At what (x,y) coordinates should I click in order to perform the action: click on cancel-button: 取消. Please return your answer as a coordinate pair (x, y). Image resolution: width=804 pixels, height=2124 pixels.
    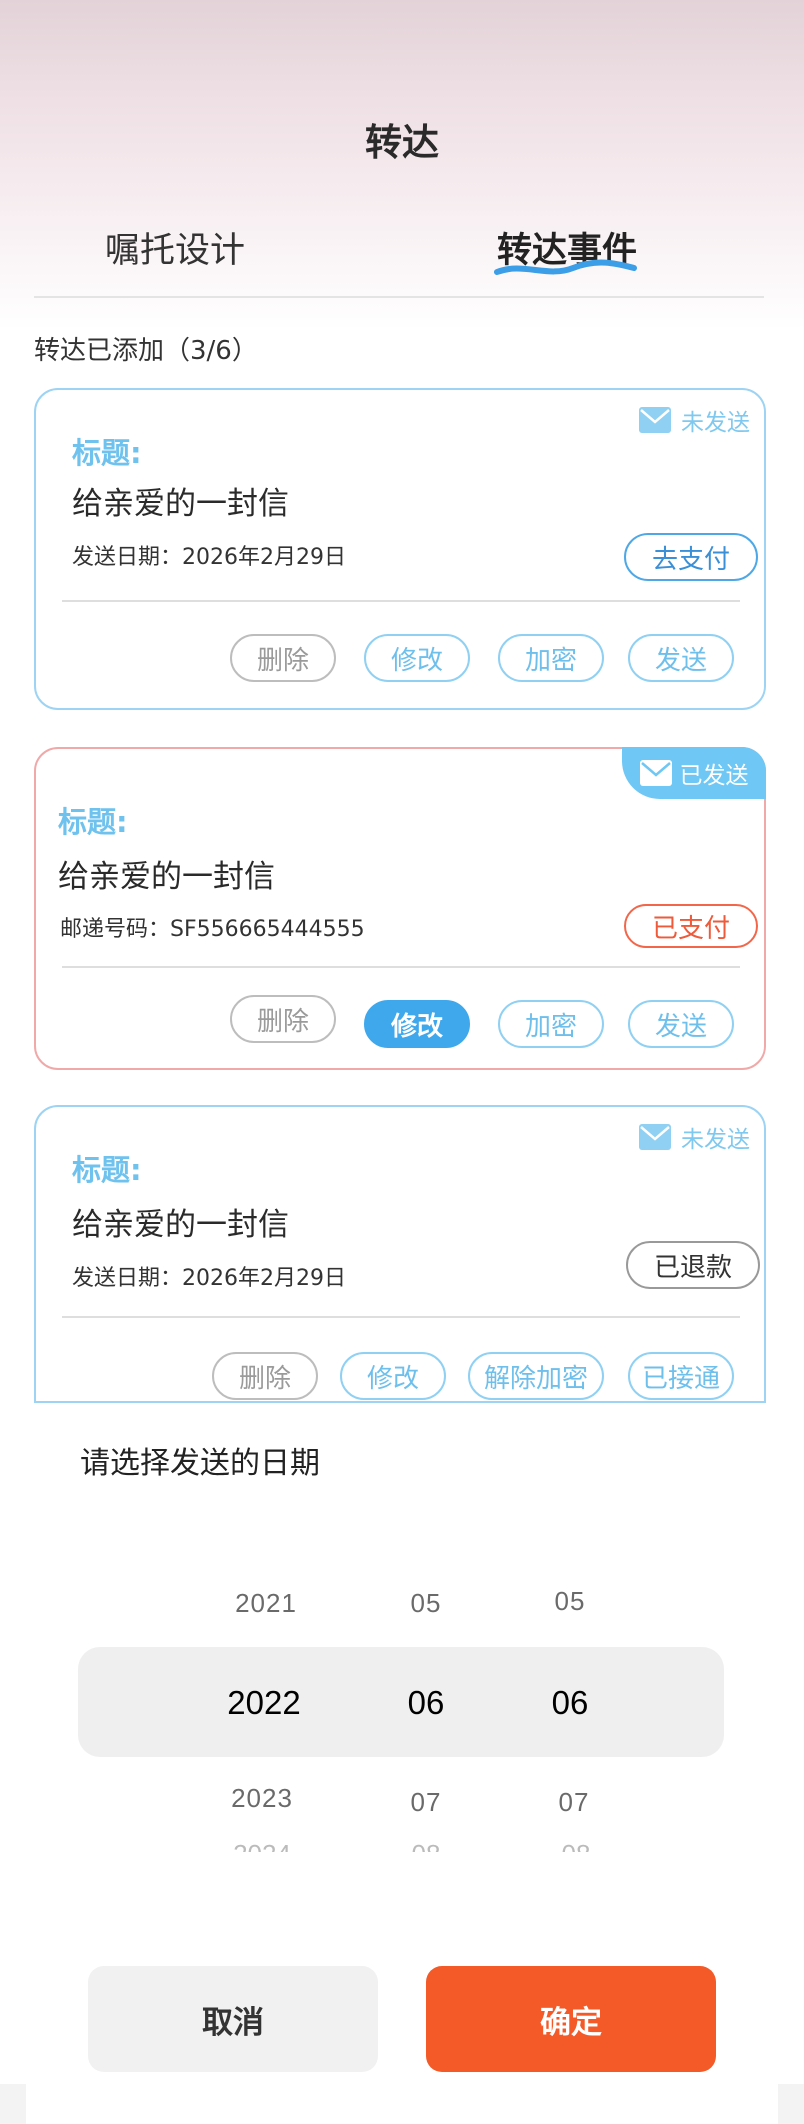
    Looking at the image, I should click on (233, 2019).